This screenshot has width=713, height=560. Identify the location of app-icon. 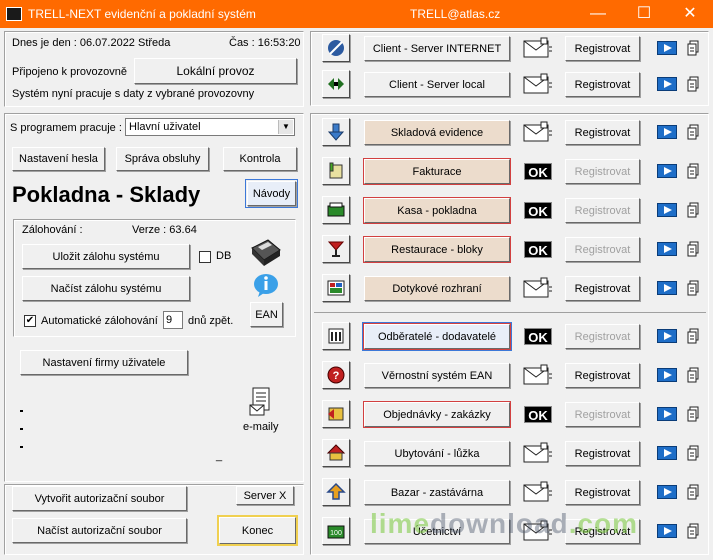
(14, 14).